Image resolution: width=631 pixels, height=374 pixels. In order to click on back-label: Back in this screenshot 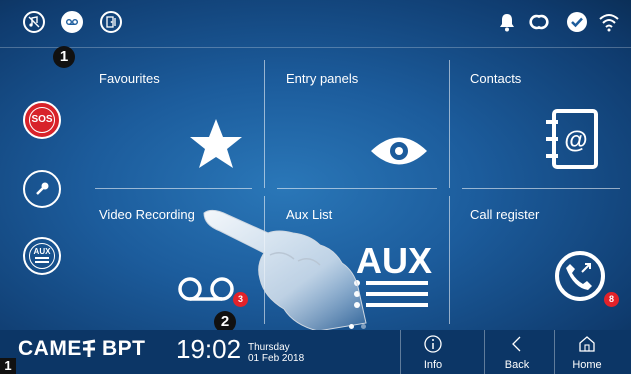, I will do `click(517, 365)`.